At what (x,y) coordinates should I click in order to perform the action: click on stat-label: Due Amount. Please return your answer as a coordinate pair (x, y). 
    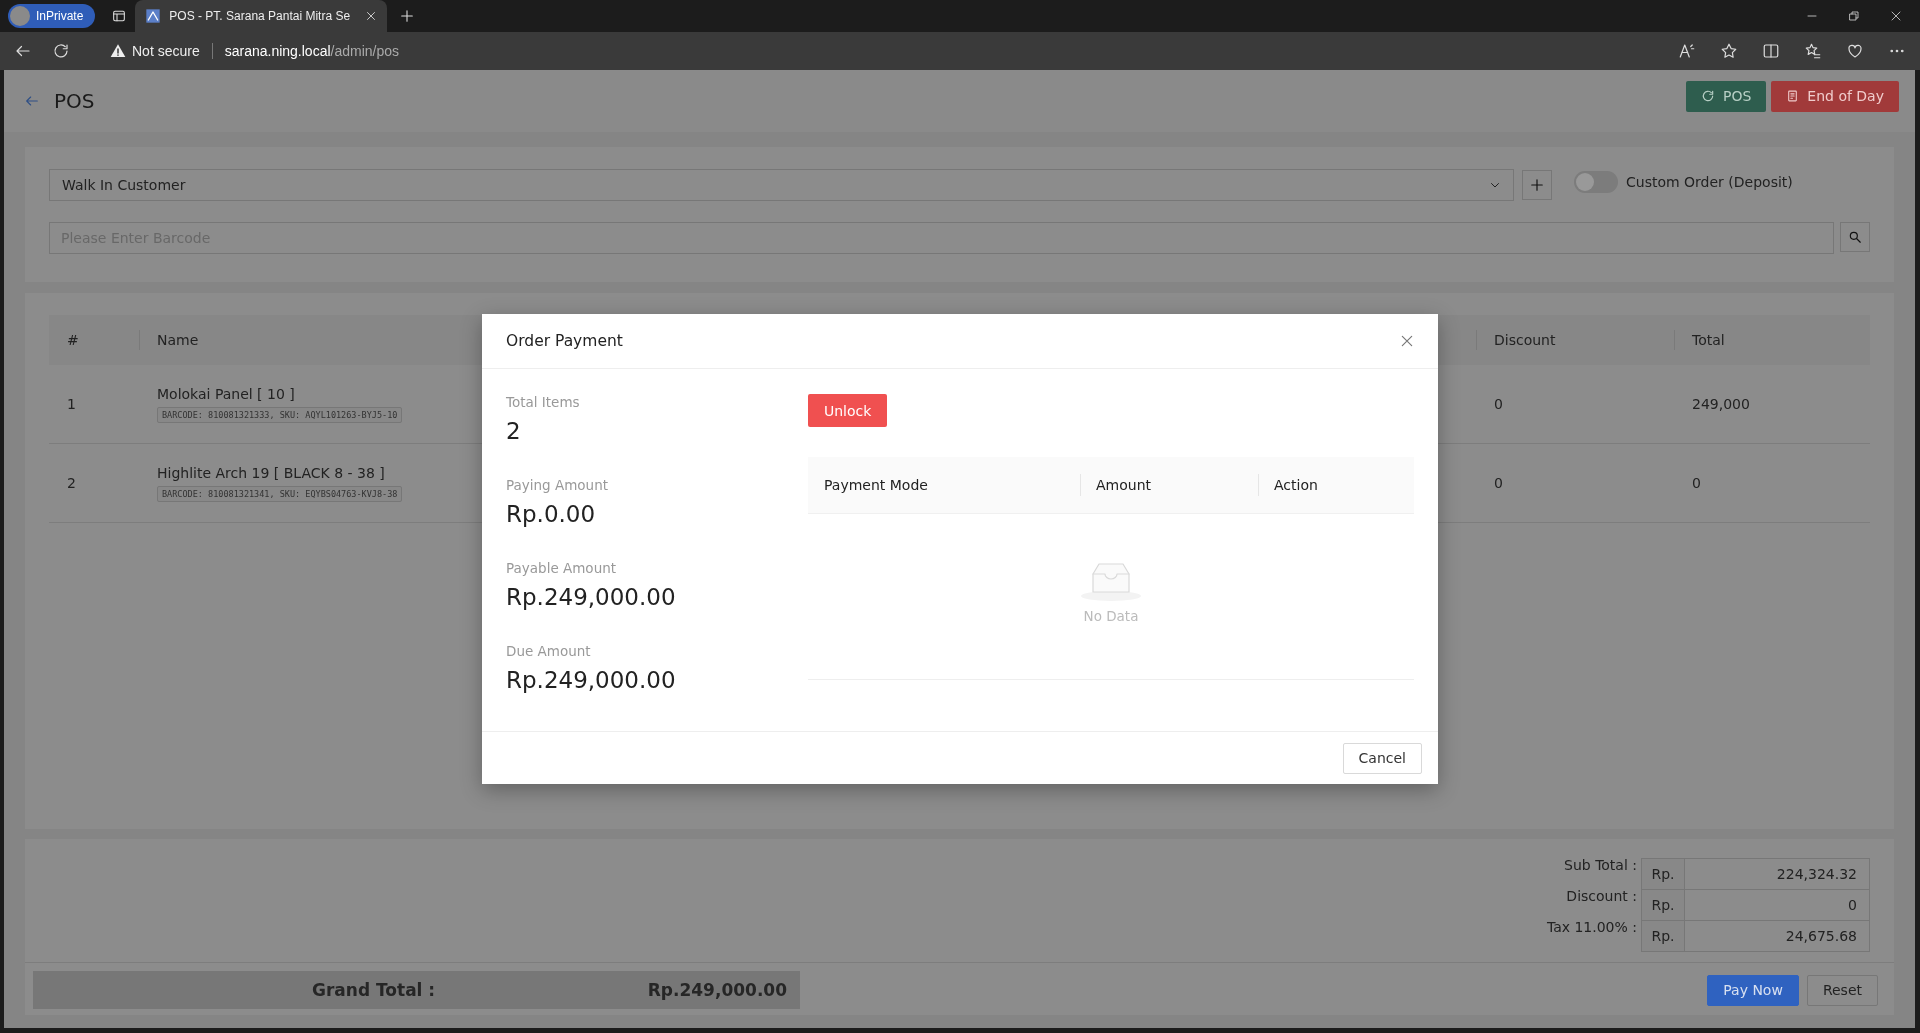
    Looking at the image, I should click on (549, 651).